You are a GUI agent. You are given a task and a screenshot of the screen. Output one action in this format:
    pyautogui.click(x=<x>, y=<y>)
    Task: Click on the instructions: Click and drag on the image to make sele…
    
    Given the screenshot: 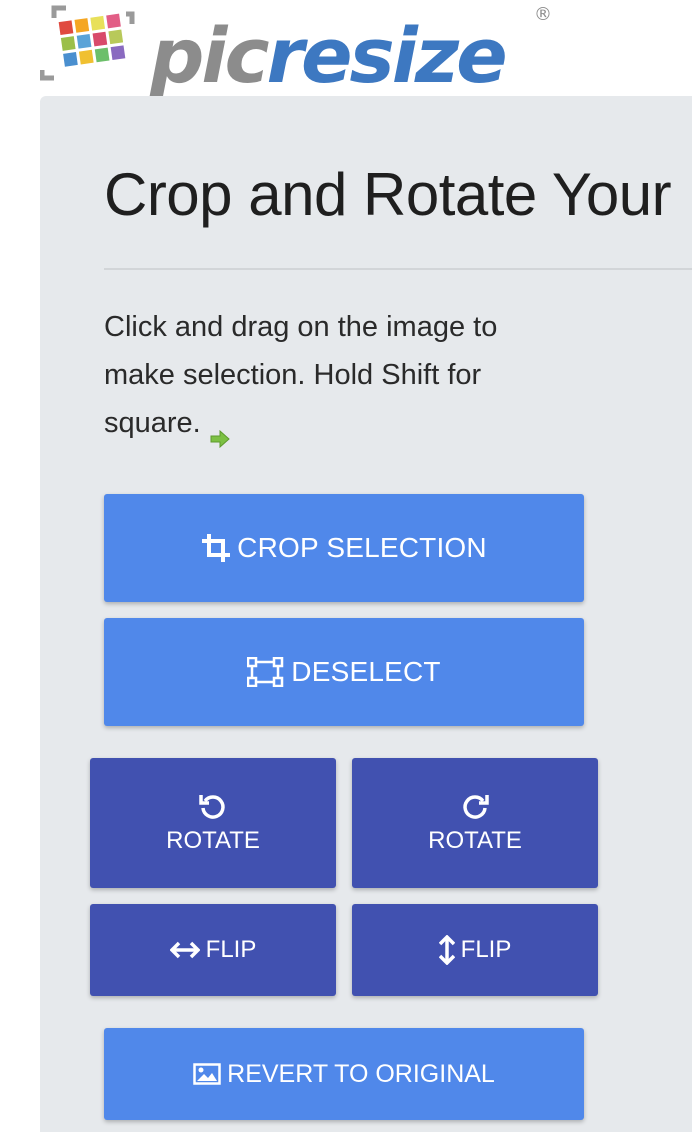 What is the action you would take?
    pyautogui.click(x=334, y=376)
    